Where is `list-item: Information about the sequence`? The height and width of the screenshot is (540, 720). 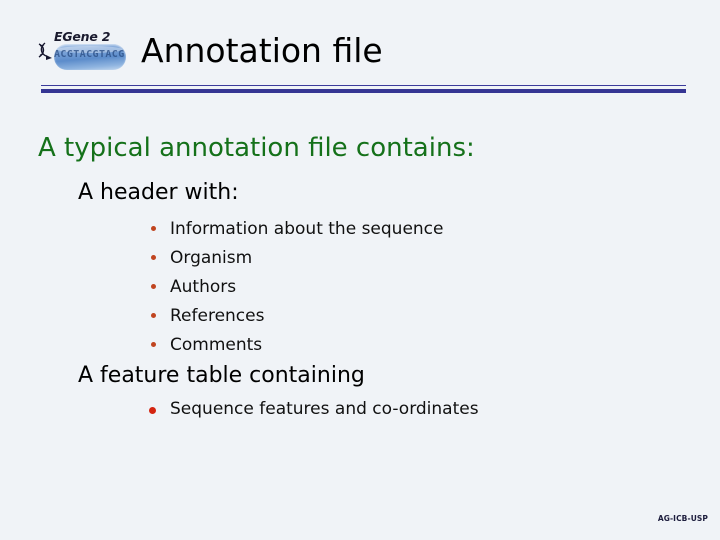
list-item: Information about the sequence is located at coordinates (296, 228).